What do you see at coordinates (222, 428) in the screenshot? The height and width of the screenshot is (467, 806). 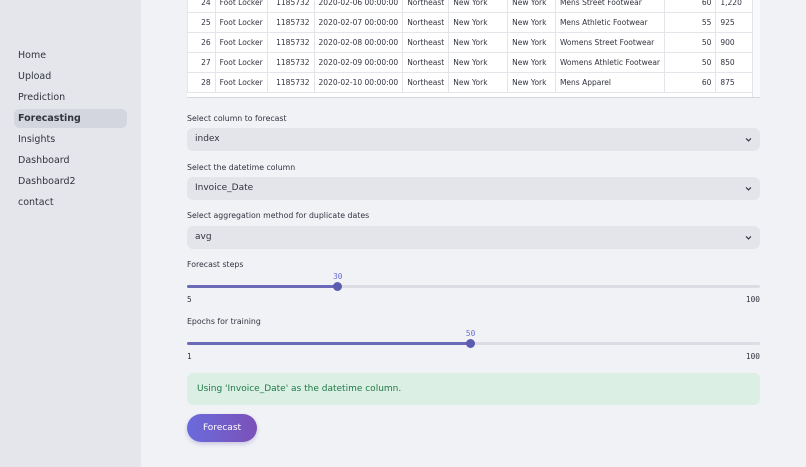 I see `forecast-button: Forecast` at bounding box center [222, 428].